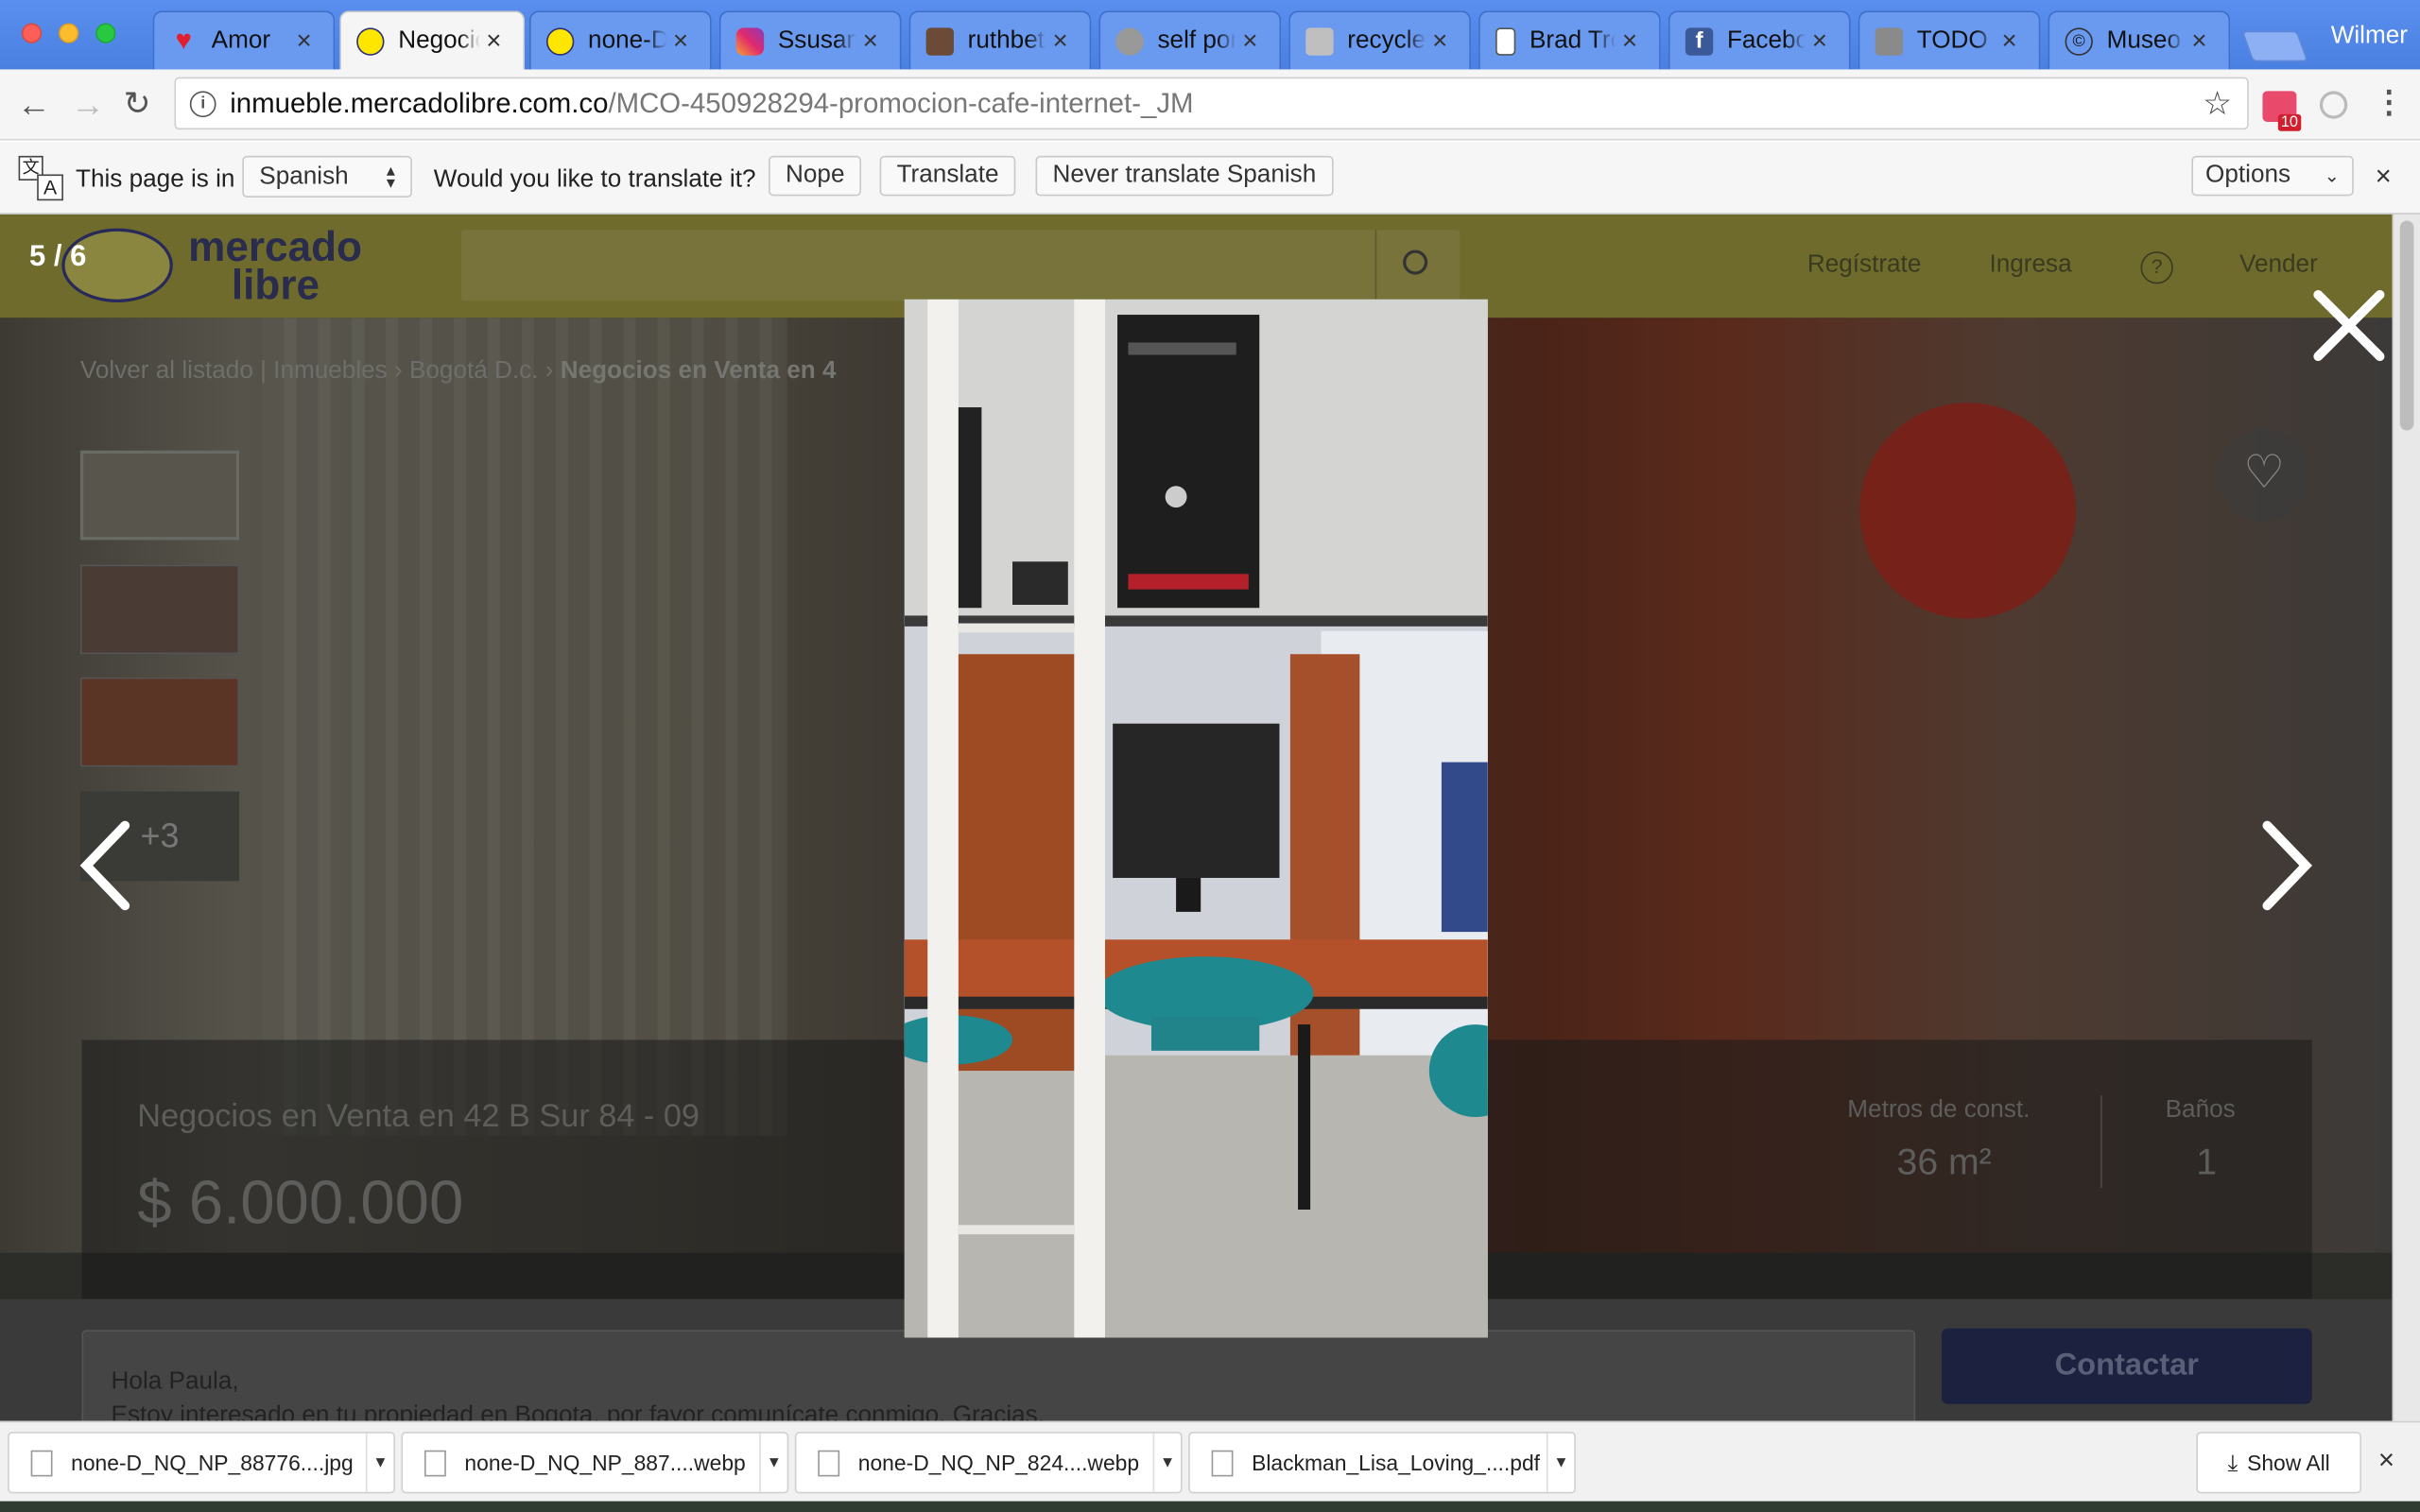  Describe the element at coordinates (2156, 267) in the screenshot. I see `help-icon: ?` at that location.